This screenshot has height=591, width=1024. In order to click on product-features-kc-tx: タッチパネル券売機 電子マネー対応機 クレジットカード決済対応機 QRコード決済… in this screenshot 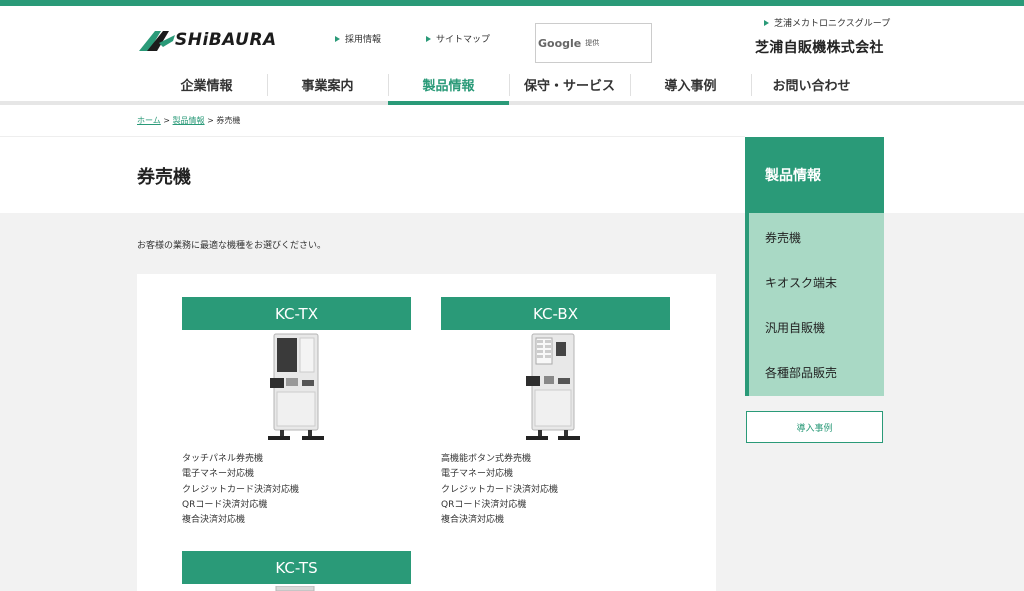, I will do `click(240, 490)`.